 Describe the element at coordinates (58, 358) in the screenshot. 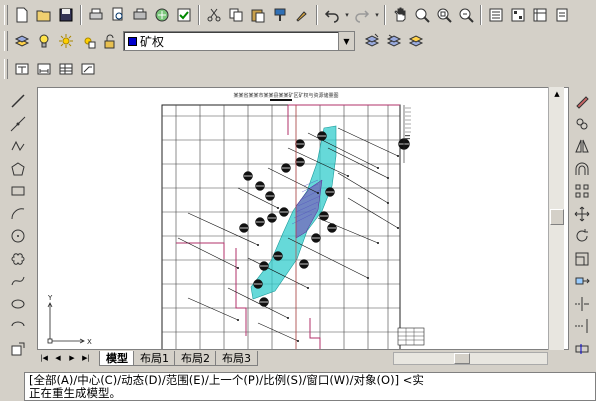

I see `prev-tab-icon: ◀` at that location.